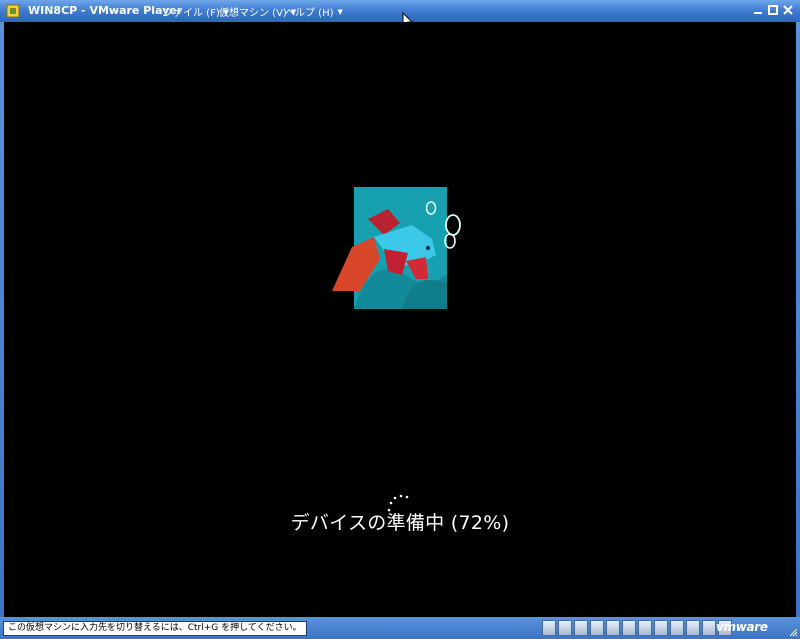 Image resolution: width=800 pixels, height=639 pixels. I want to click on preparing-devices-status: デバイスの準備中 (72%), so click(400, 523).